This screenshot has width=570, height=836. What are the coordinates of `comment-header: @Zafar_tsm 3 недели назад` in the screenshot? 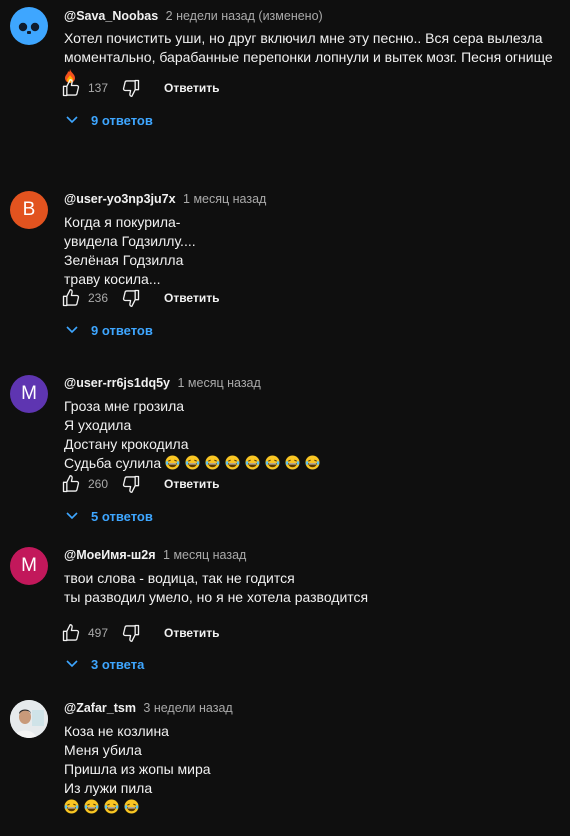 It's located at (148, 708).